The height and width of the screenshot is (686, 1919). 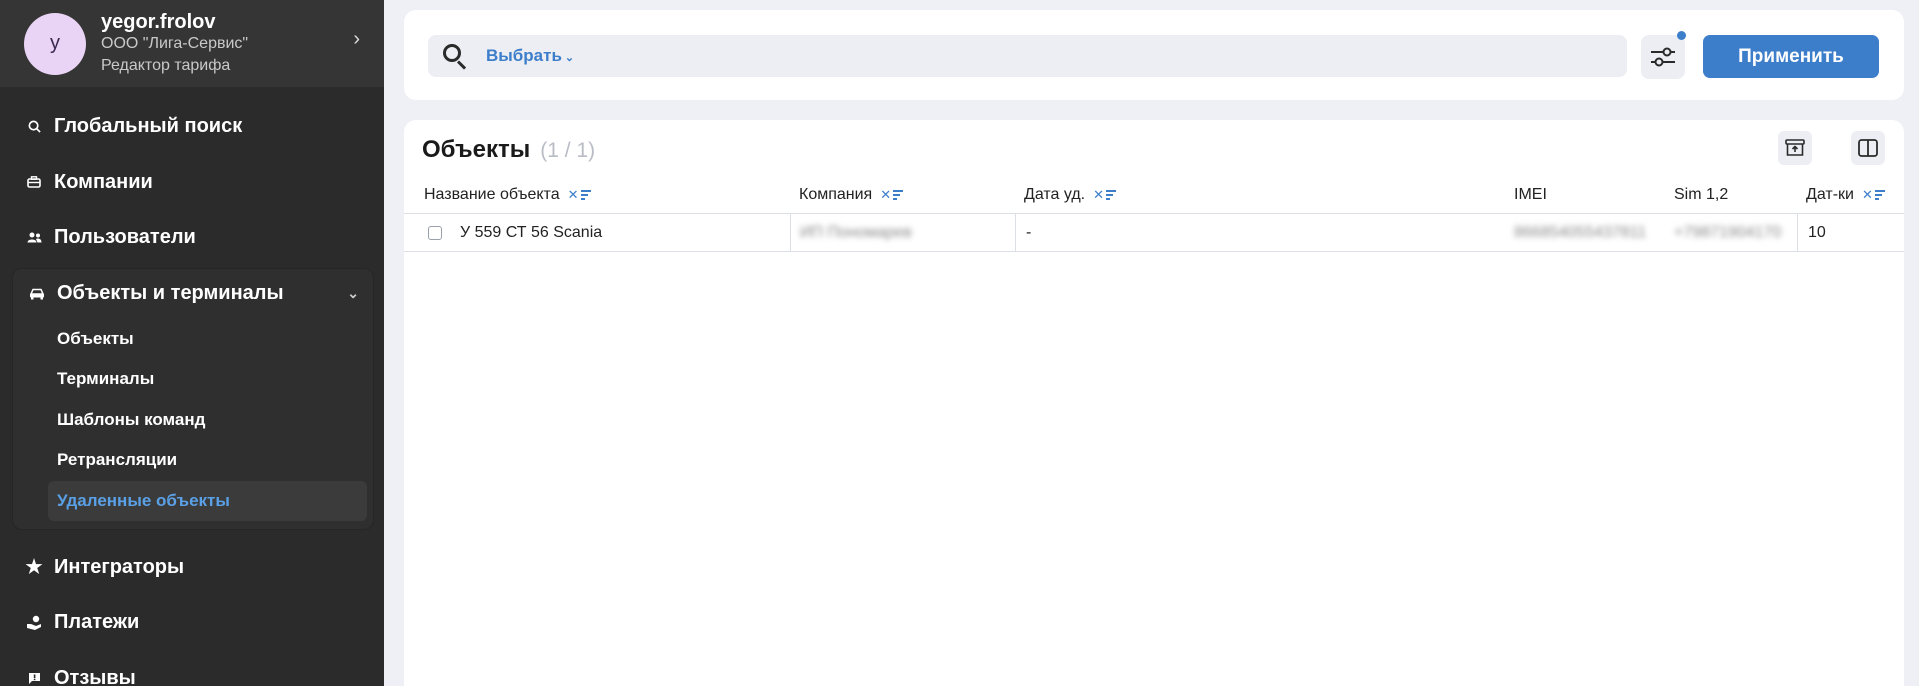 I want to click on sidebar-item-objects-terminals: Объекты и терминалы ⌄, so click(x=193, y=294).